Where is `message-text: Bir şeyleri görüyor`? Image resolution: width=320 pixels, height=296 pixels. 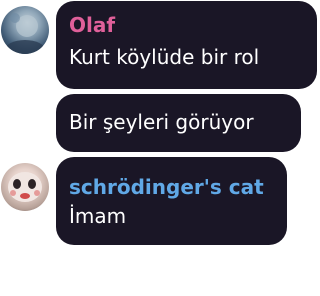
message-text: Bir şeyleri görüyor is located at coordinates (161, 122).